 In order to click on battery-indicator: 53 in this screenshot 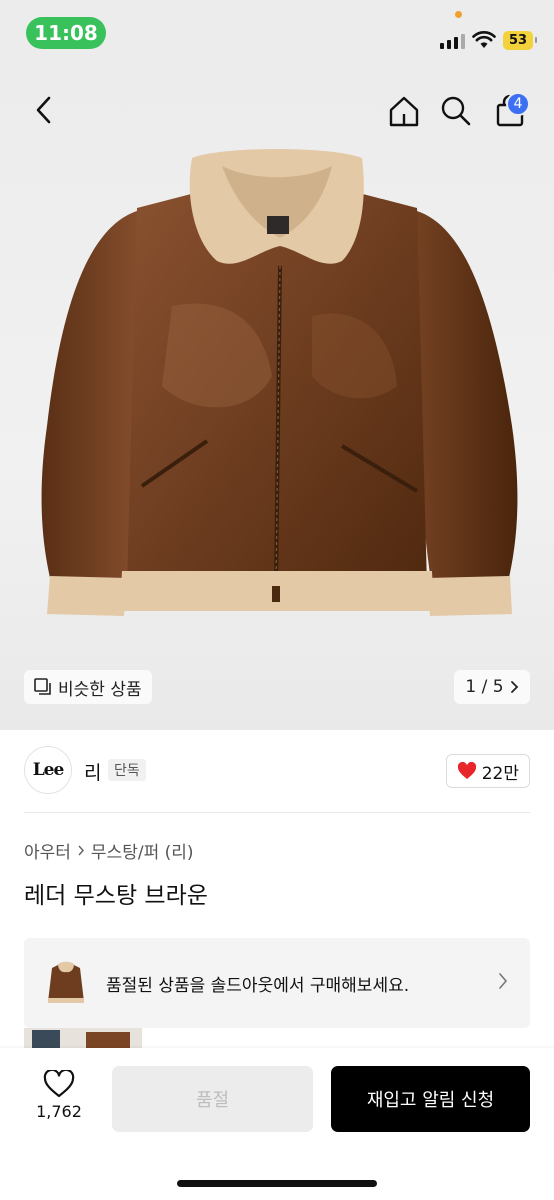, I will do `click(520, 40)`.